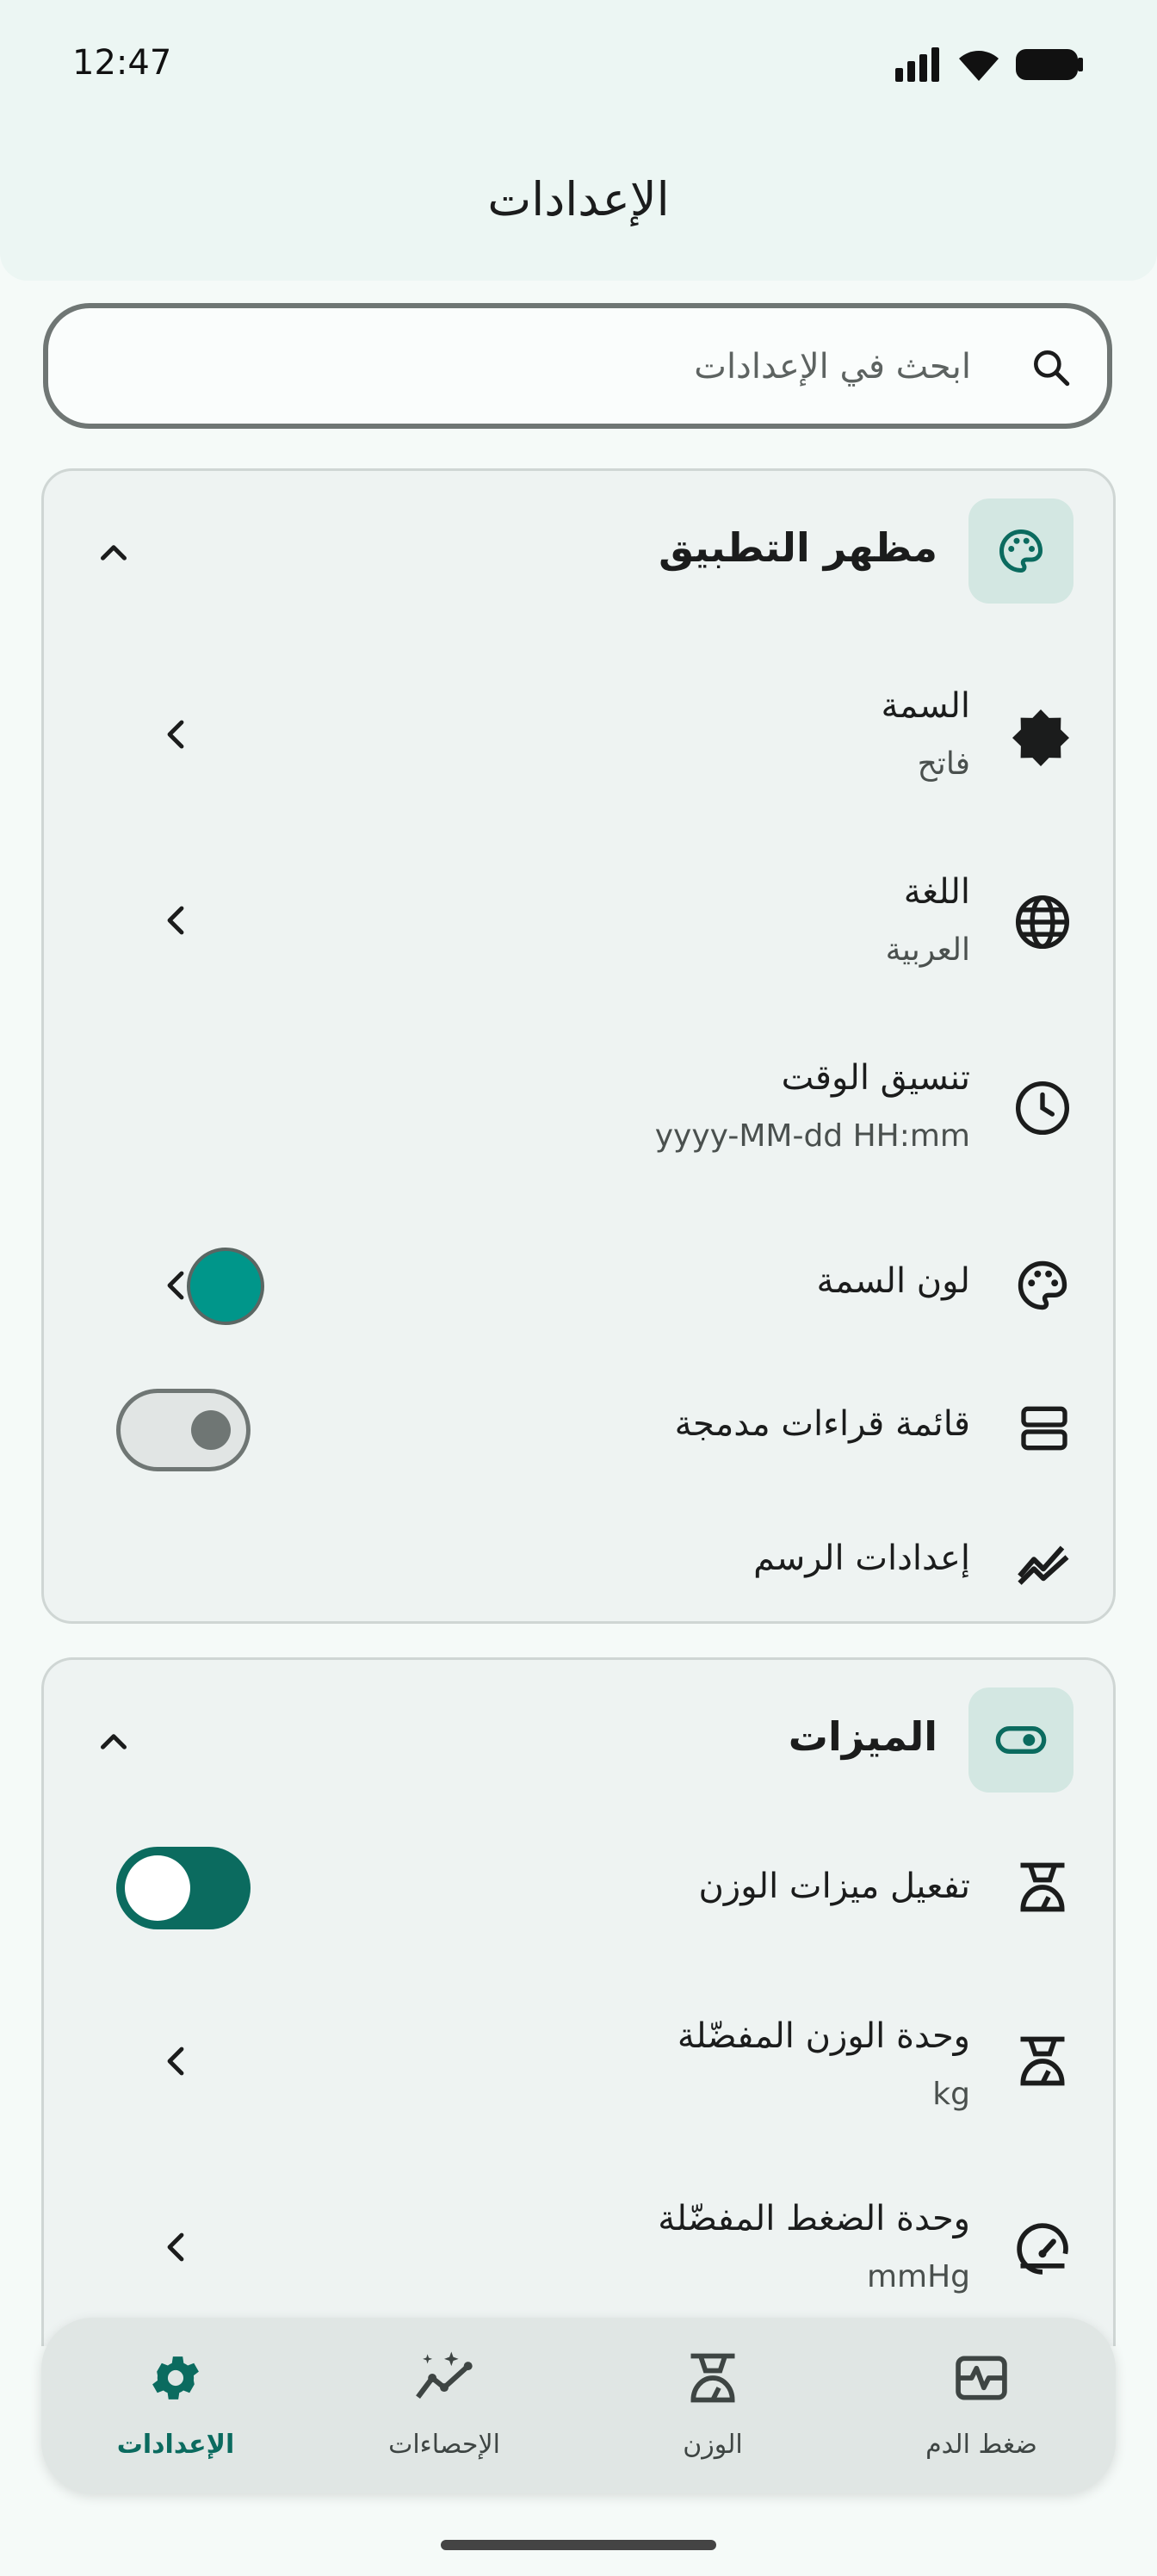 This screenshot has width=1157, height=2576. Describe the element at coordinates (122, 63) in the screenshot. I see `status-time: 12:47` at that location.